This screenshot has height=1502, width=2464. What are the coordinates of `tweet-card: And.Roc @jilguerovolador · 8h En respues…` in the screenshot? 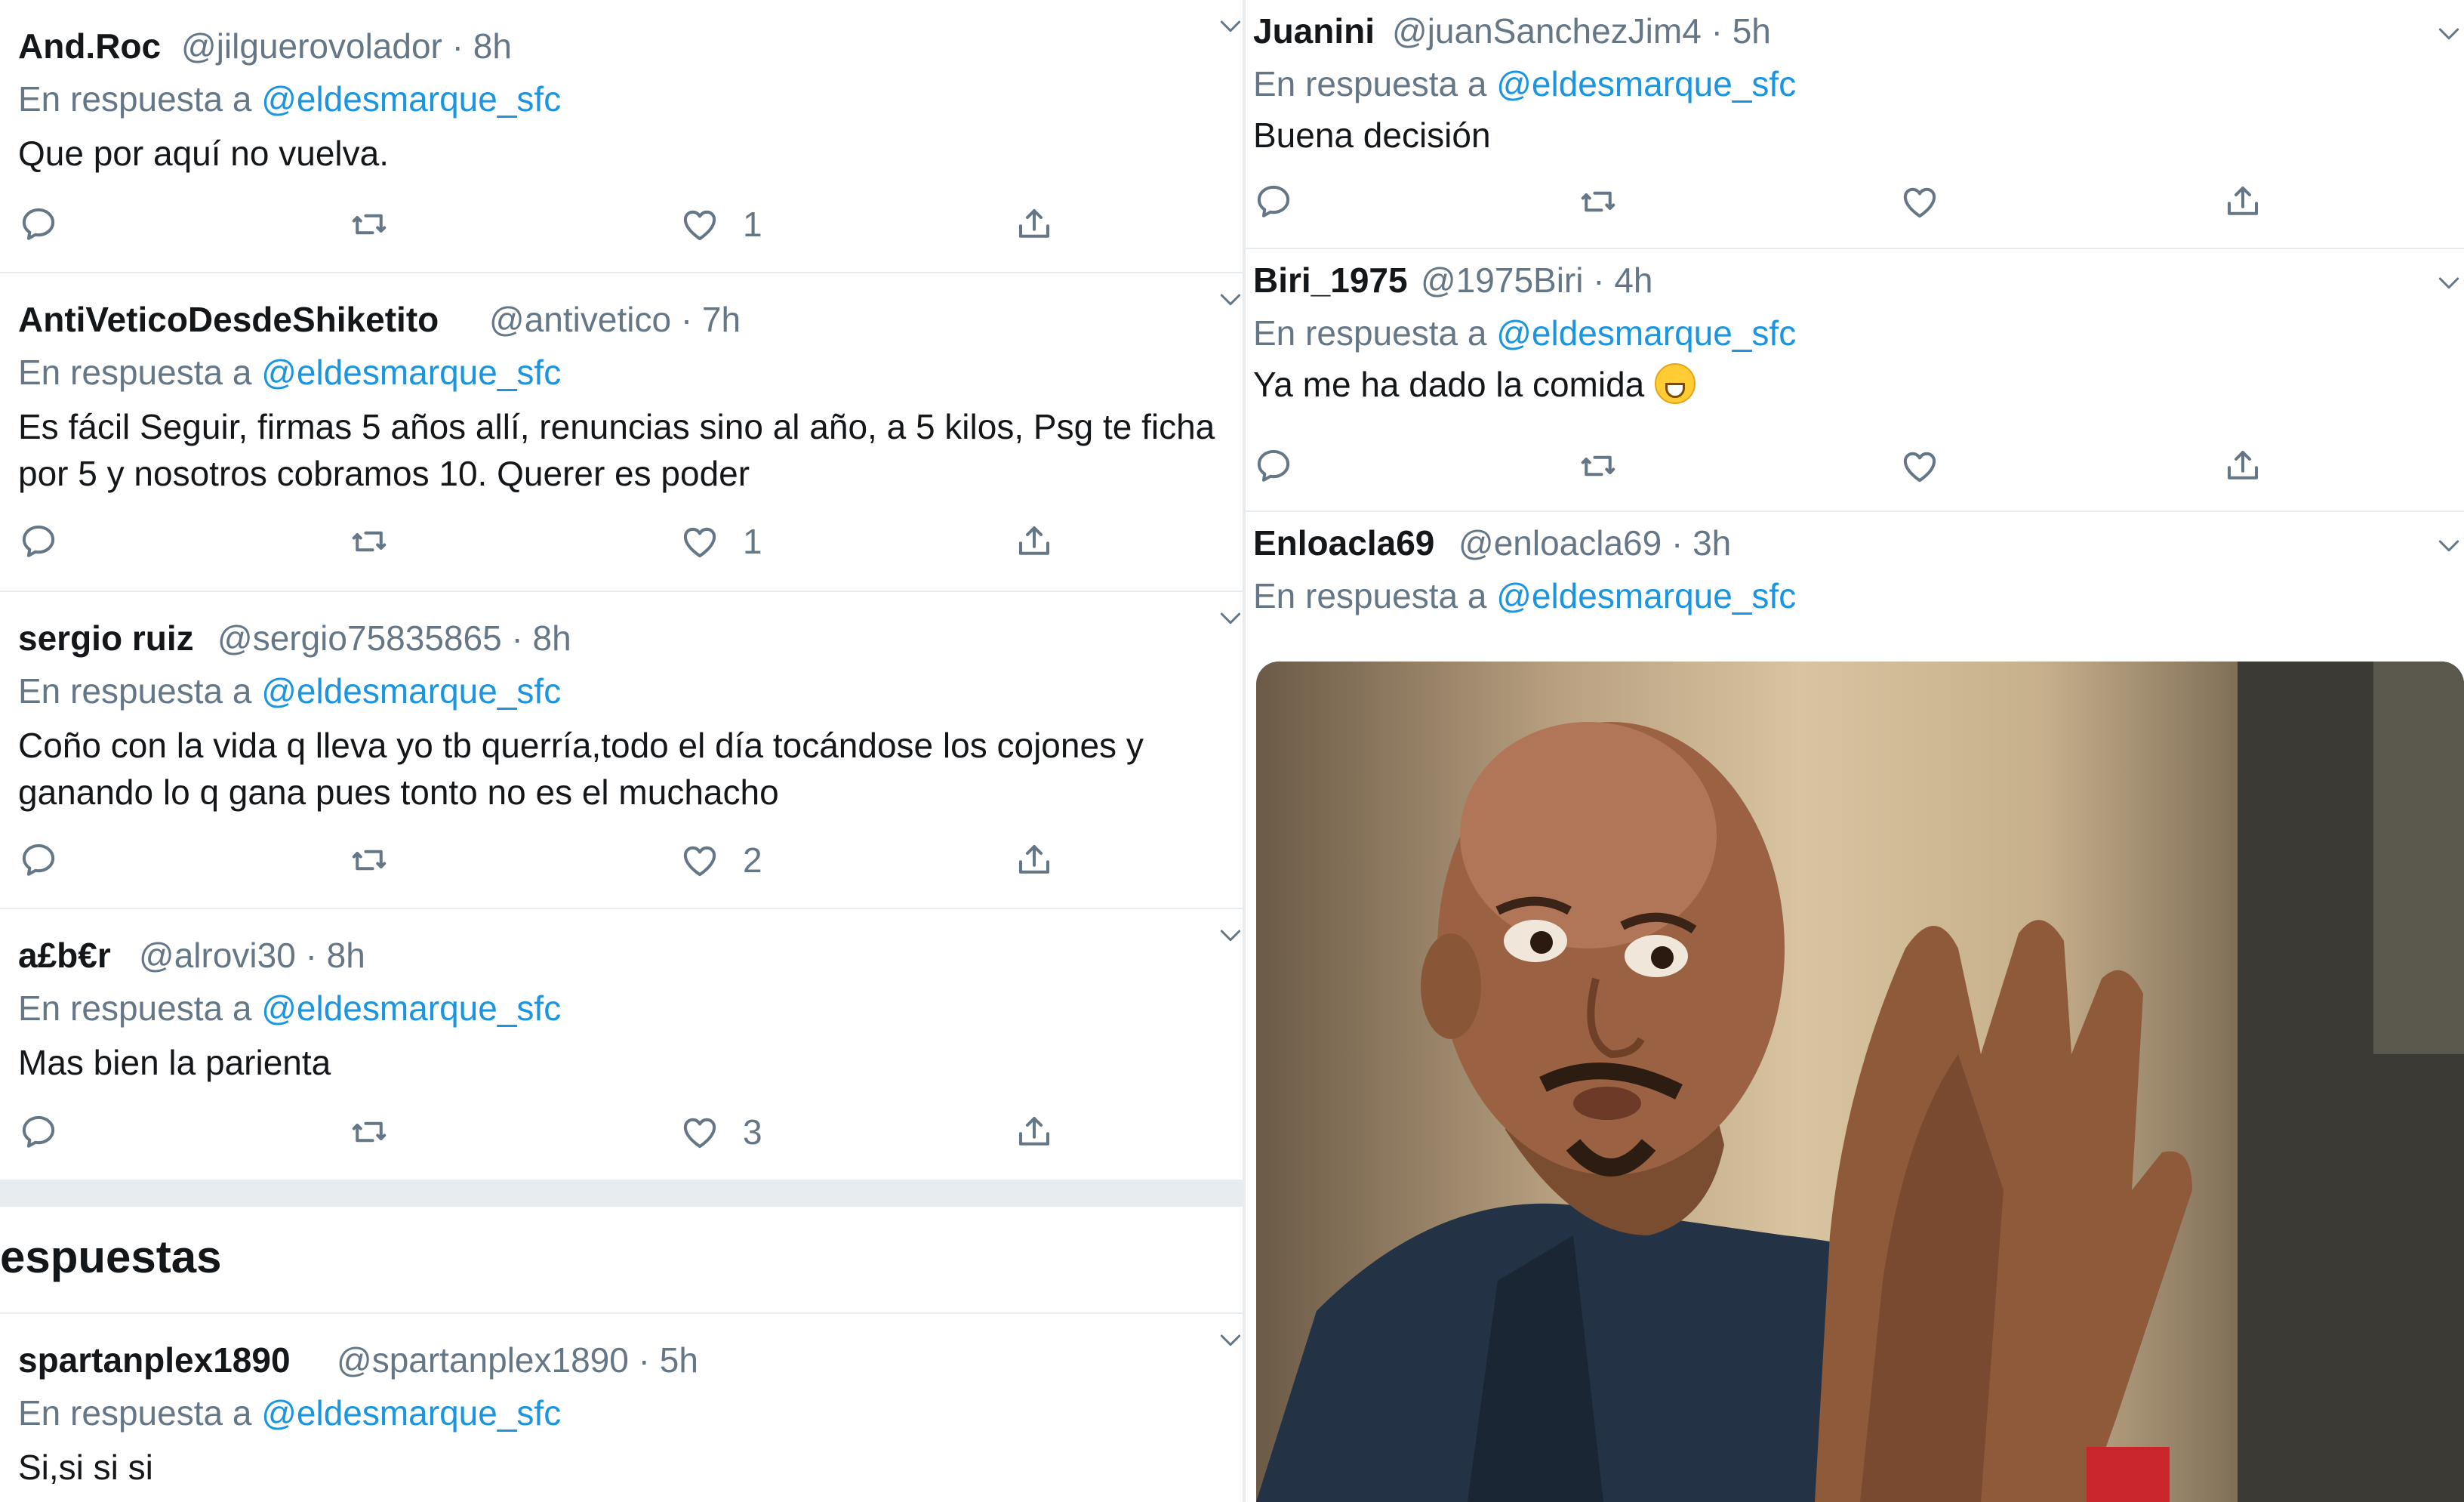 It's located at (623, 136).